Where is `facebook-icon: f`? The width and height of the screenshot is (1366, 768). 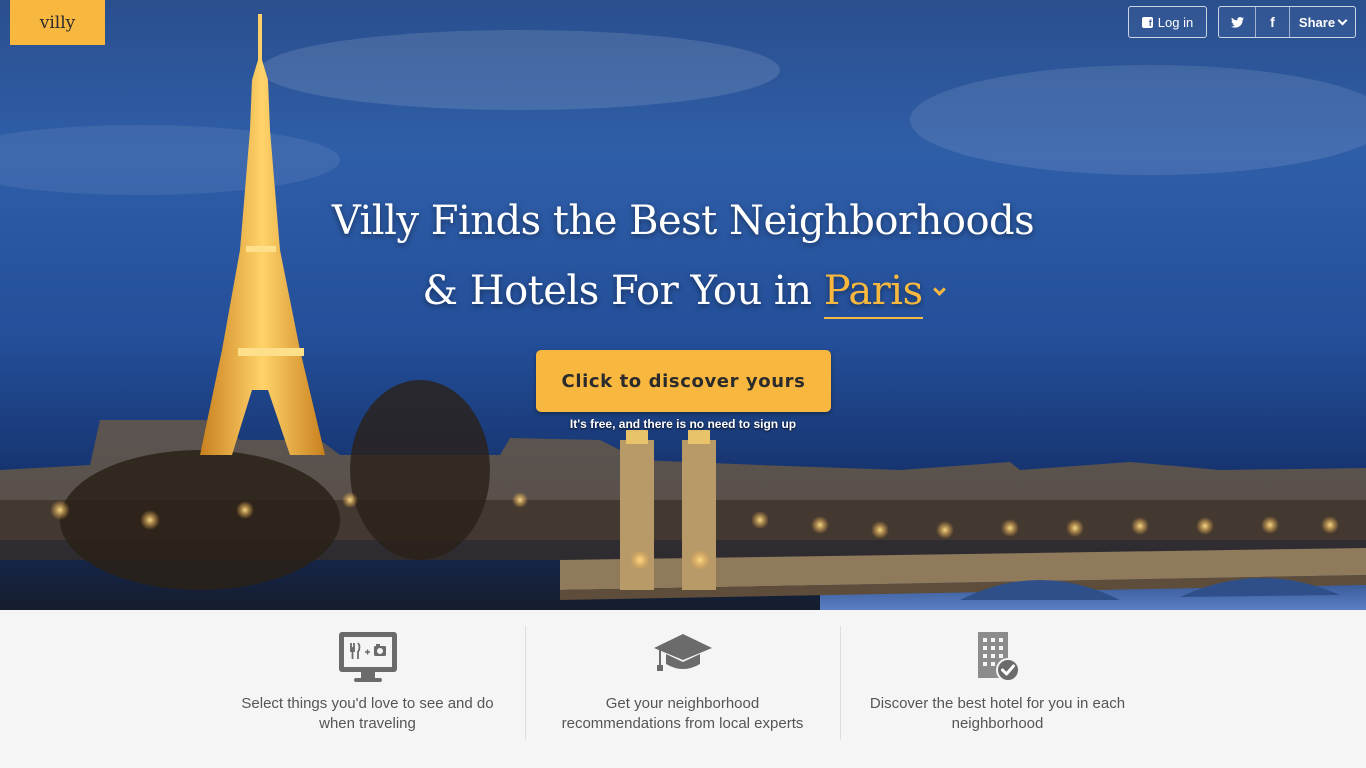 facebook-icon: f is located at coordinates (1147, 22).